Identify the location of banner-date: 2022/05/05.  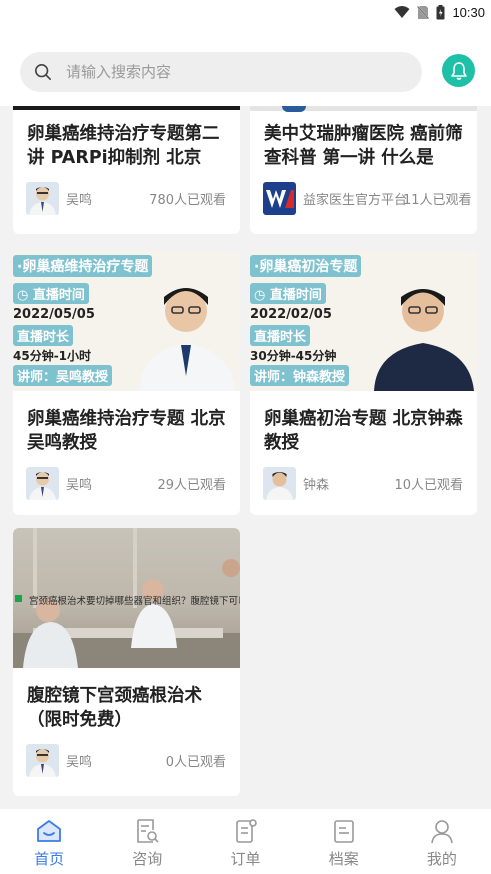
(54, 314).